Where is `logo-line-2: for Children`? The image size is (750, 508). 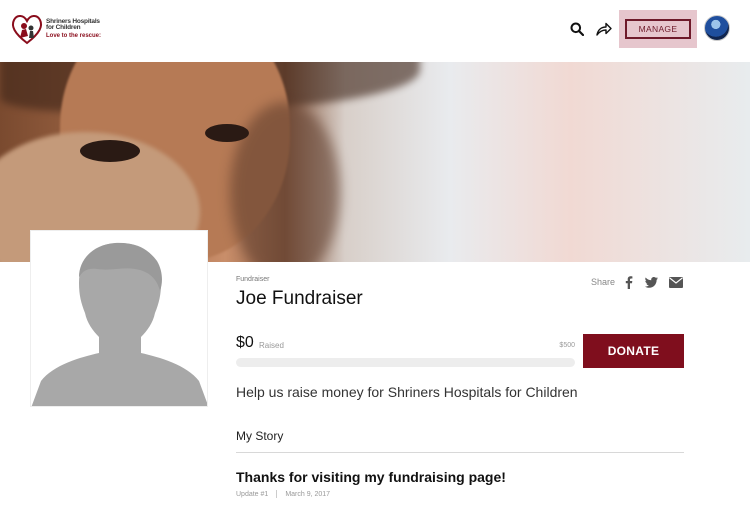 logo-line-2: for Children is located at coordinates (63, 28).